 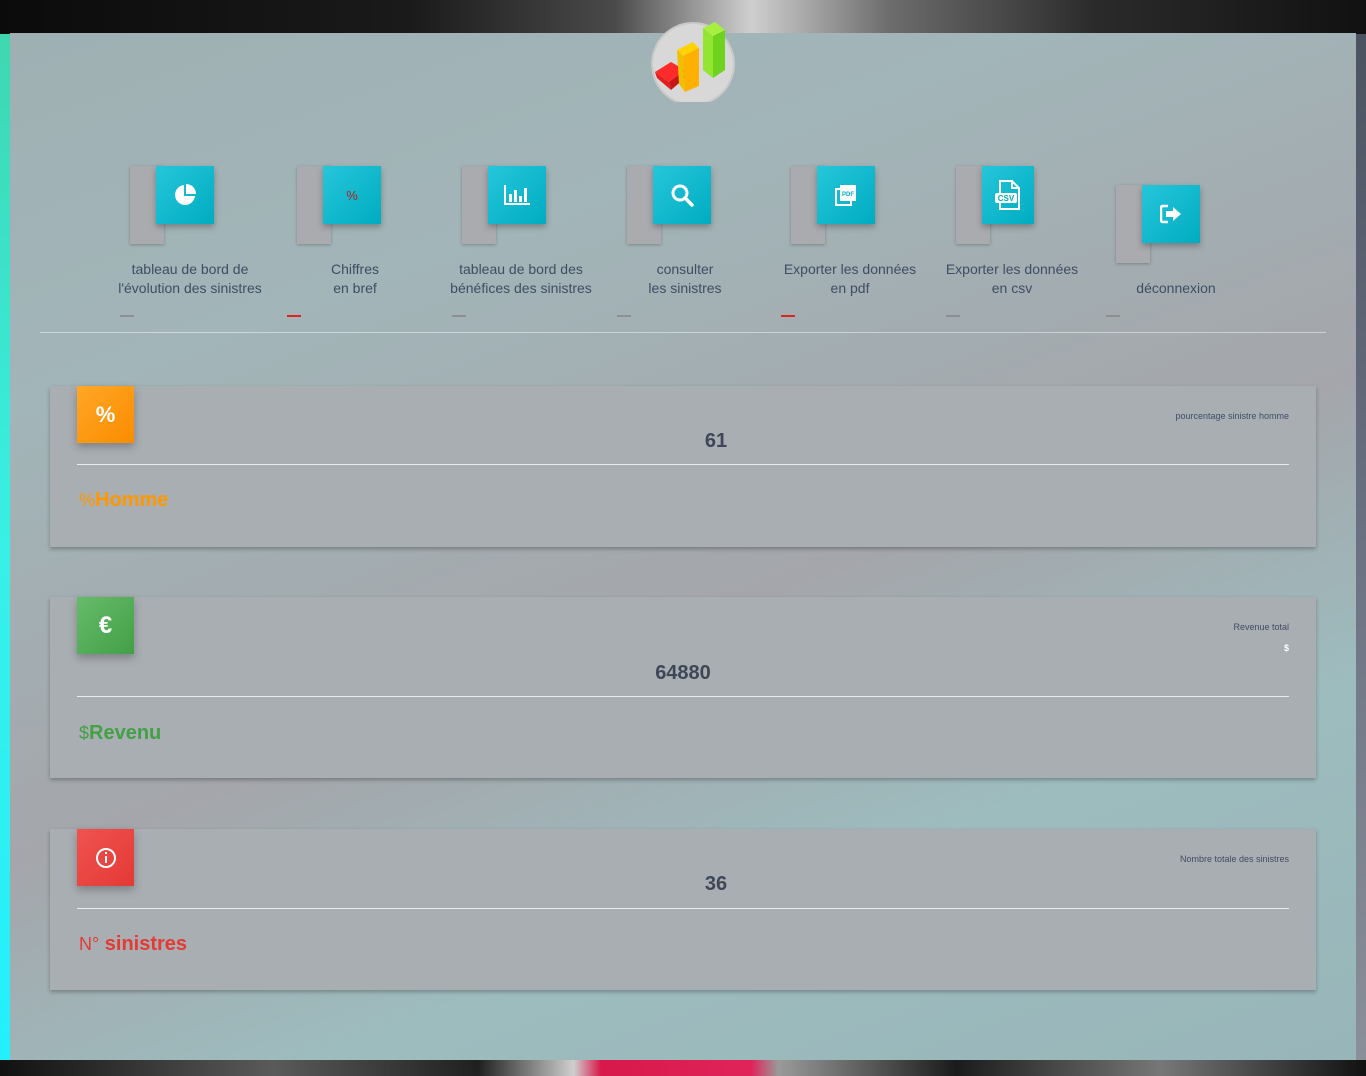 I want to click on card-icon-text: €, so click(x=105, y=625).